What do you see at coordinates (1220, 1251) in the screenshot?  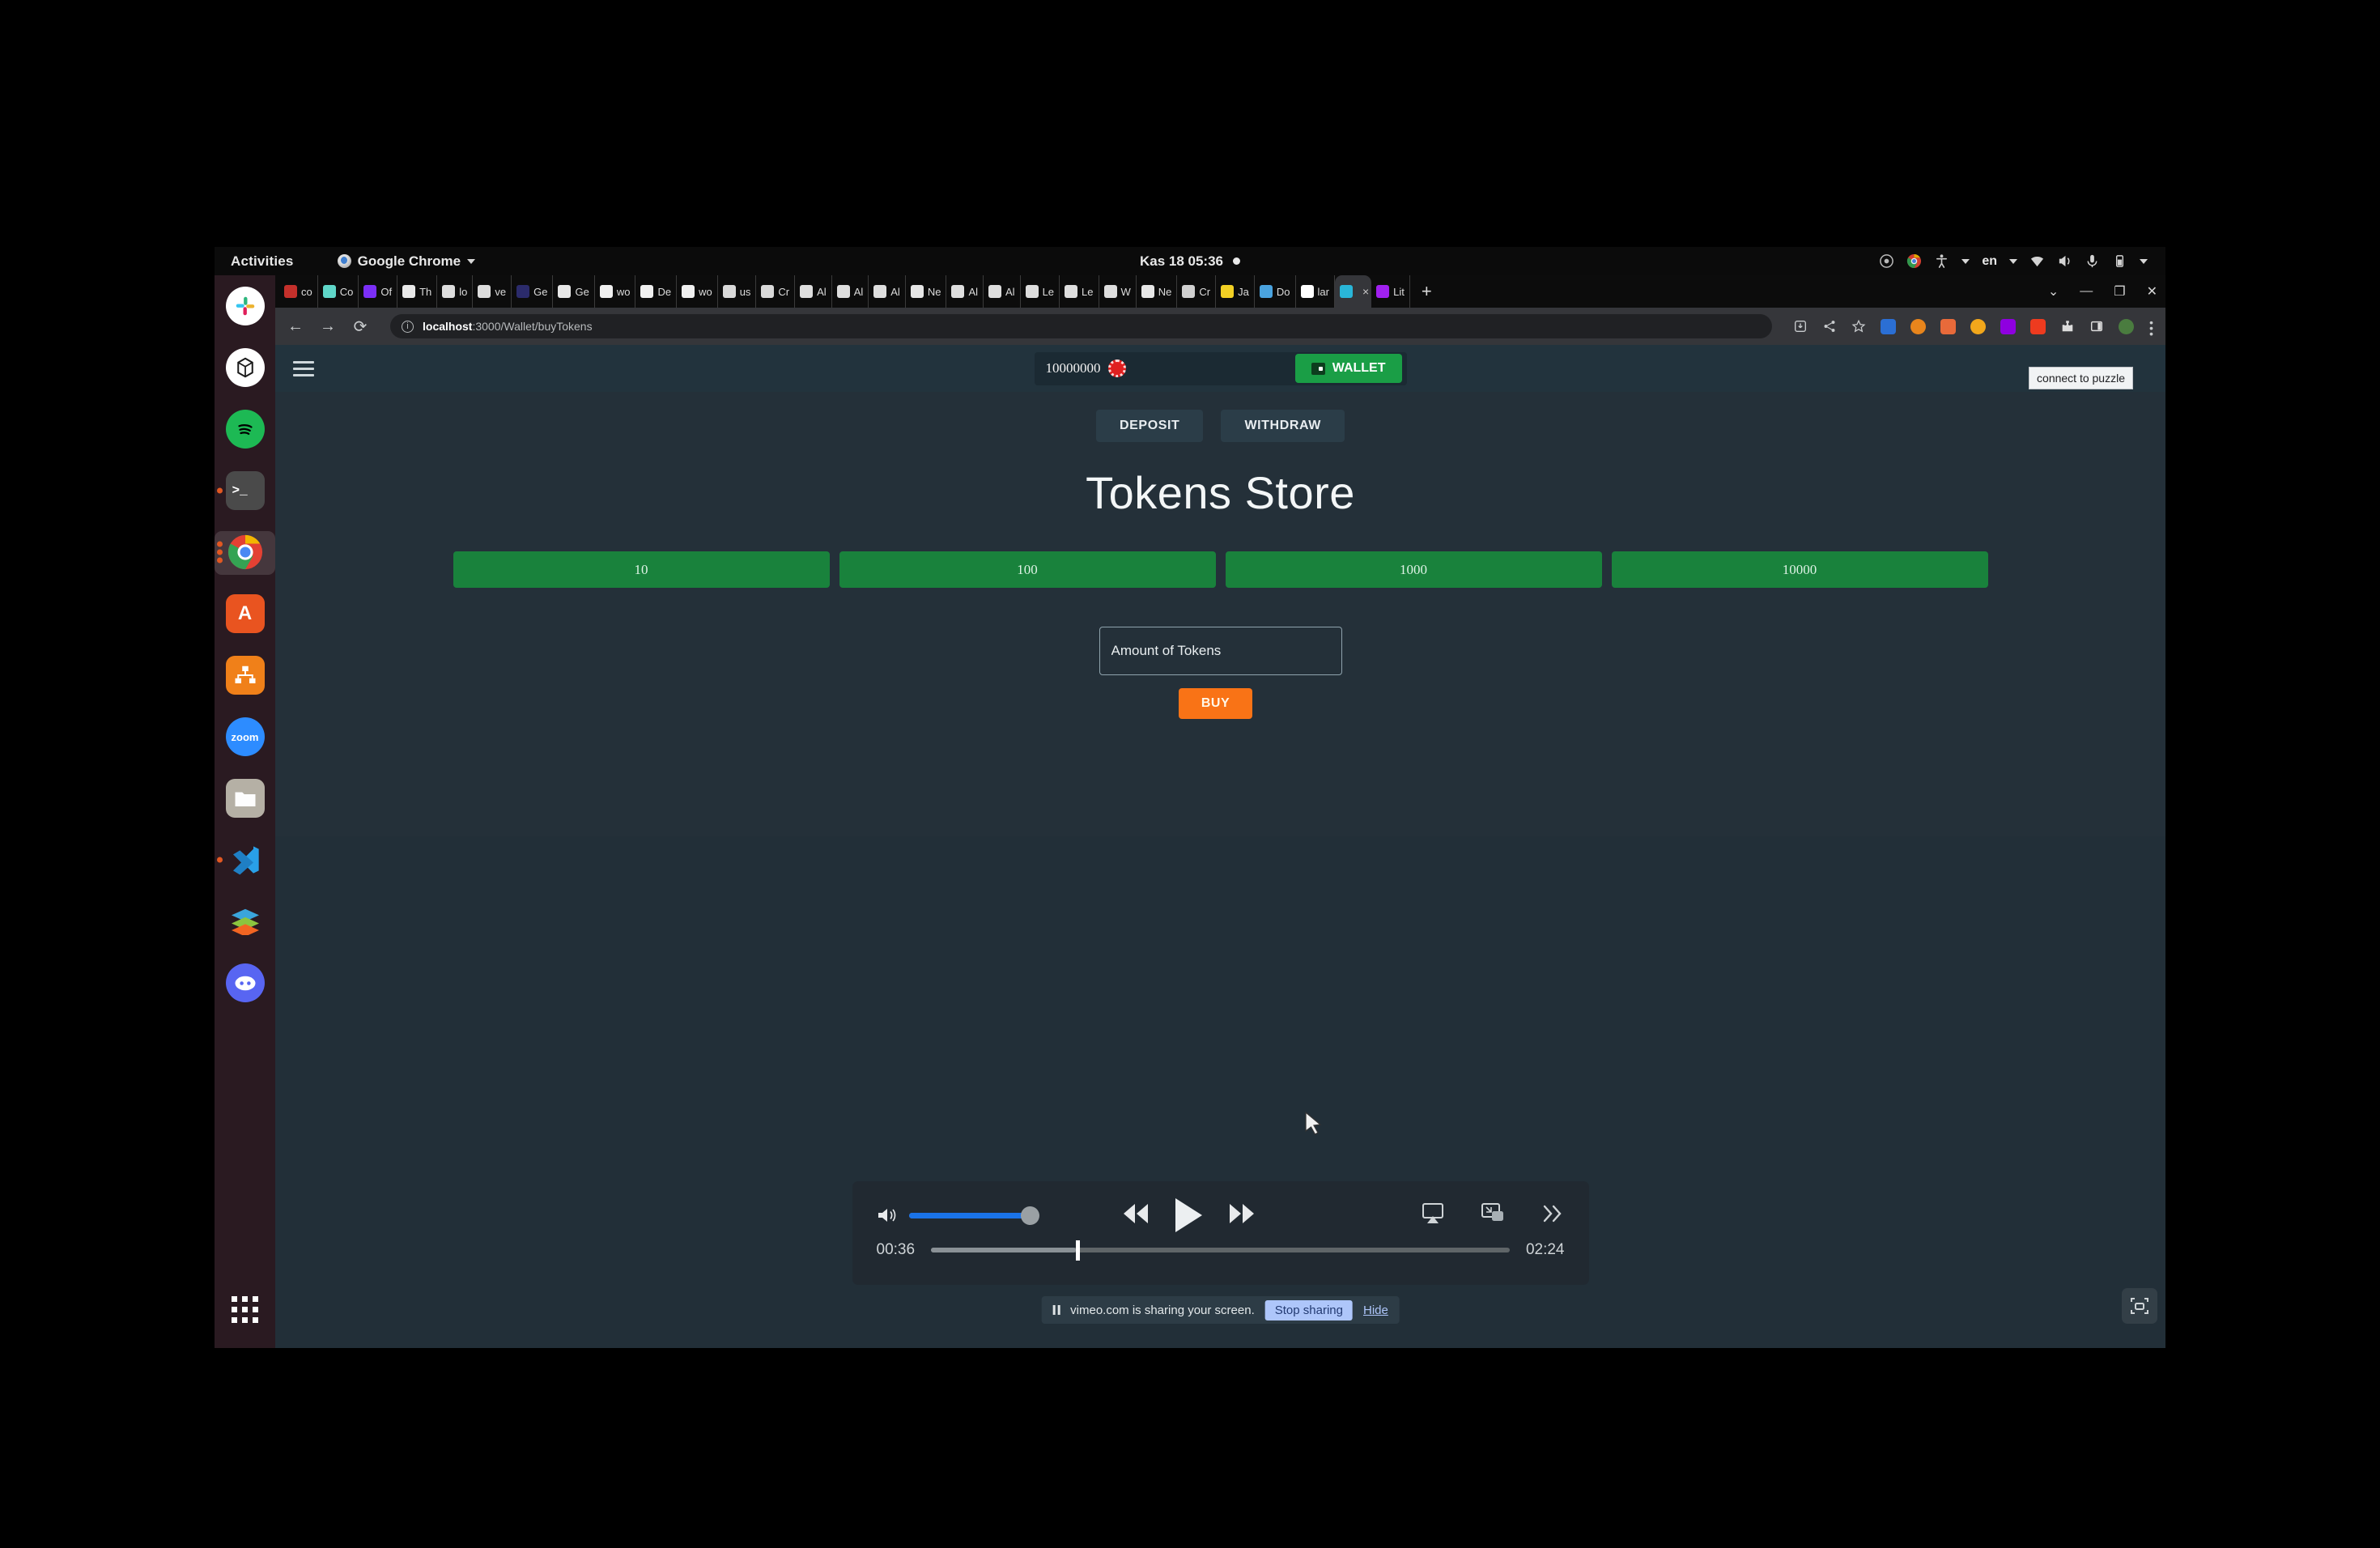 I see `seek-bar` at bounding box center [1220, 1251].